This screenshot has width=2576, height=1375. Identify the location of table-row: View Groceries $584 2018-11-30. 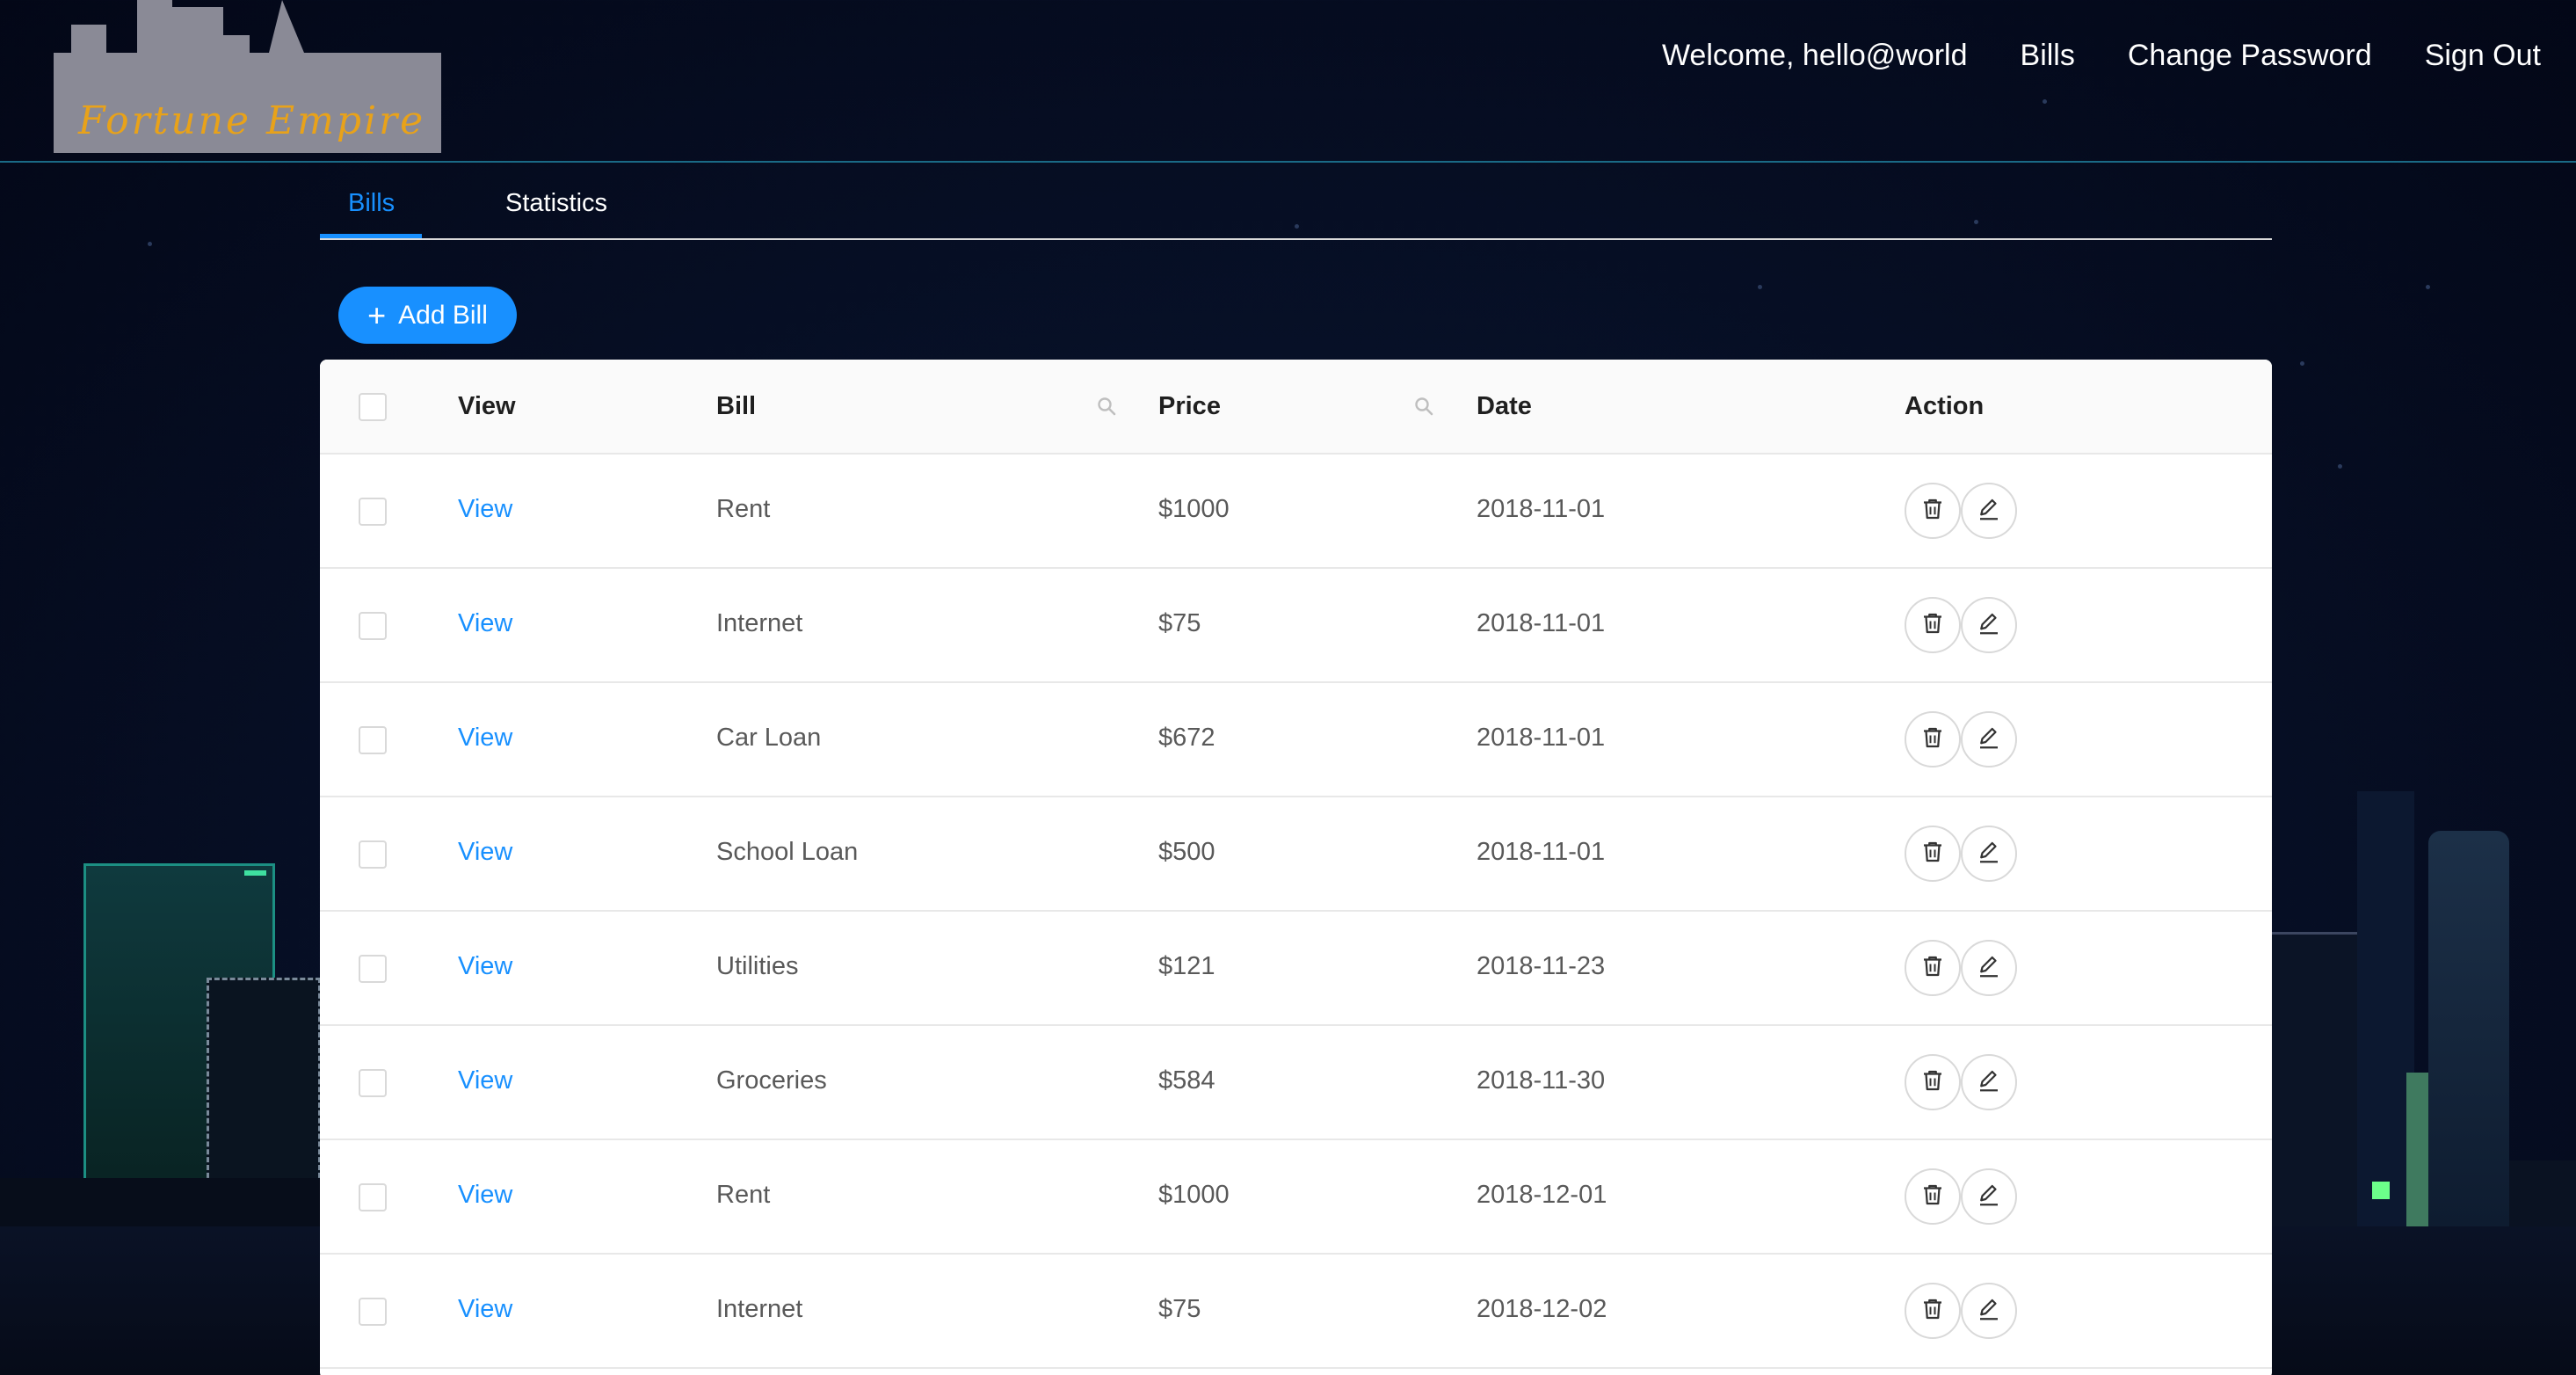
(1296, 1083).